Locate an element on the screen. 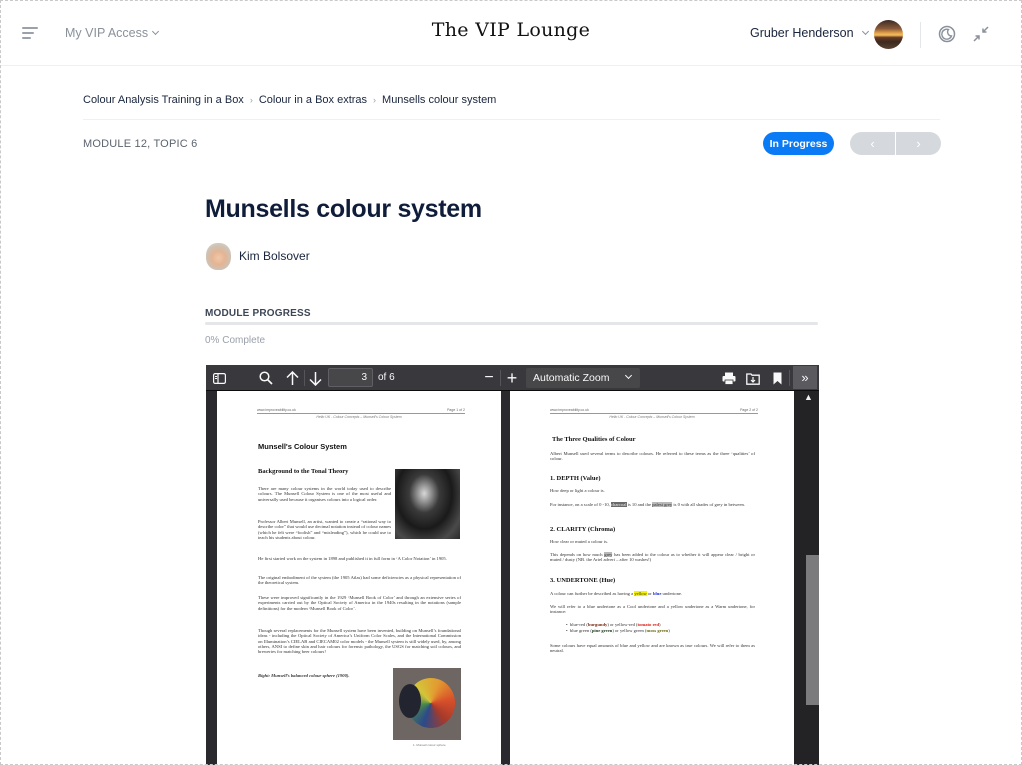  topic-pager: ‹ › is located at coordinates (895, 143).